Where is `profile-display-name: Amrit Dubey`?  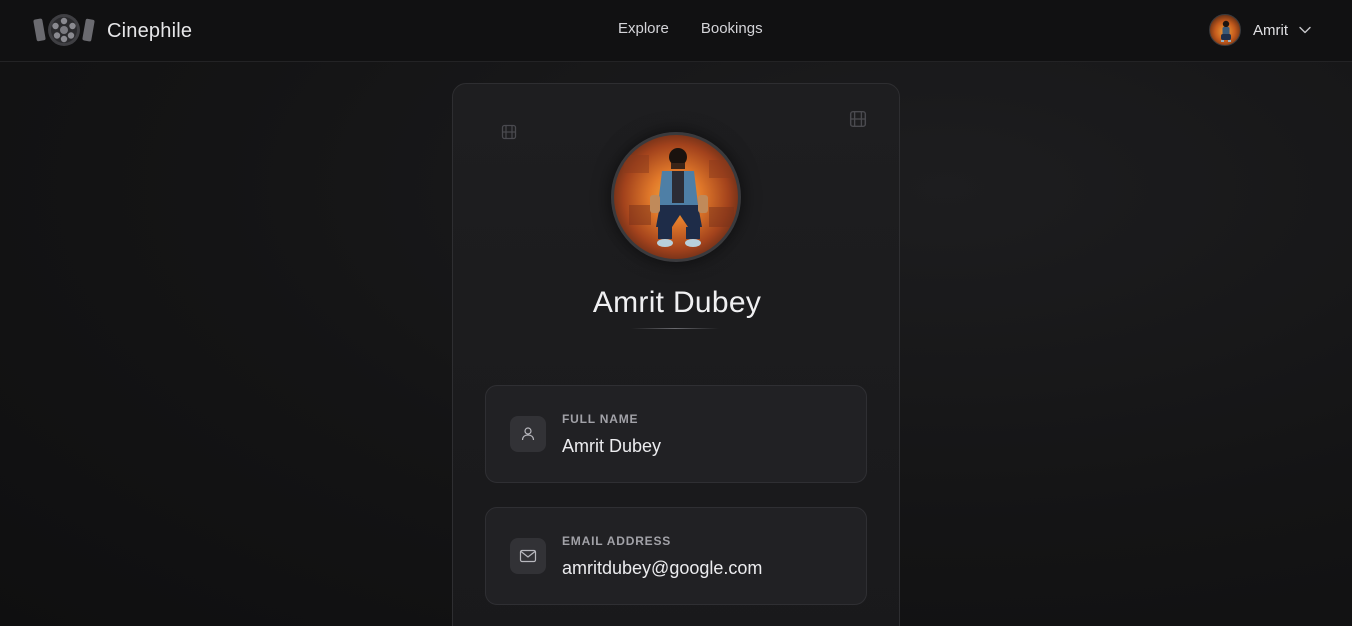
profile-display-name: Amrit Dubey is located at coordinates (677, 302).